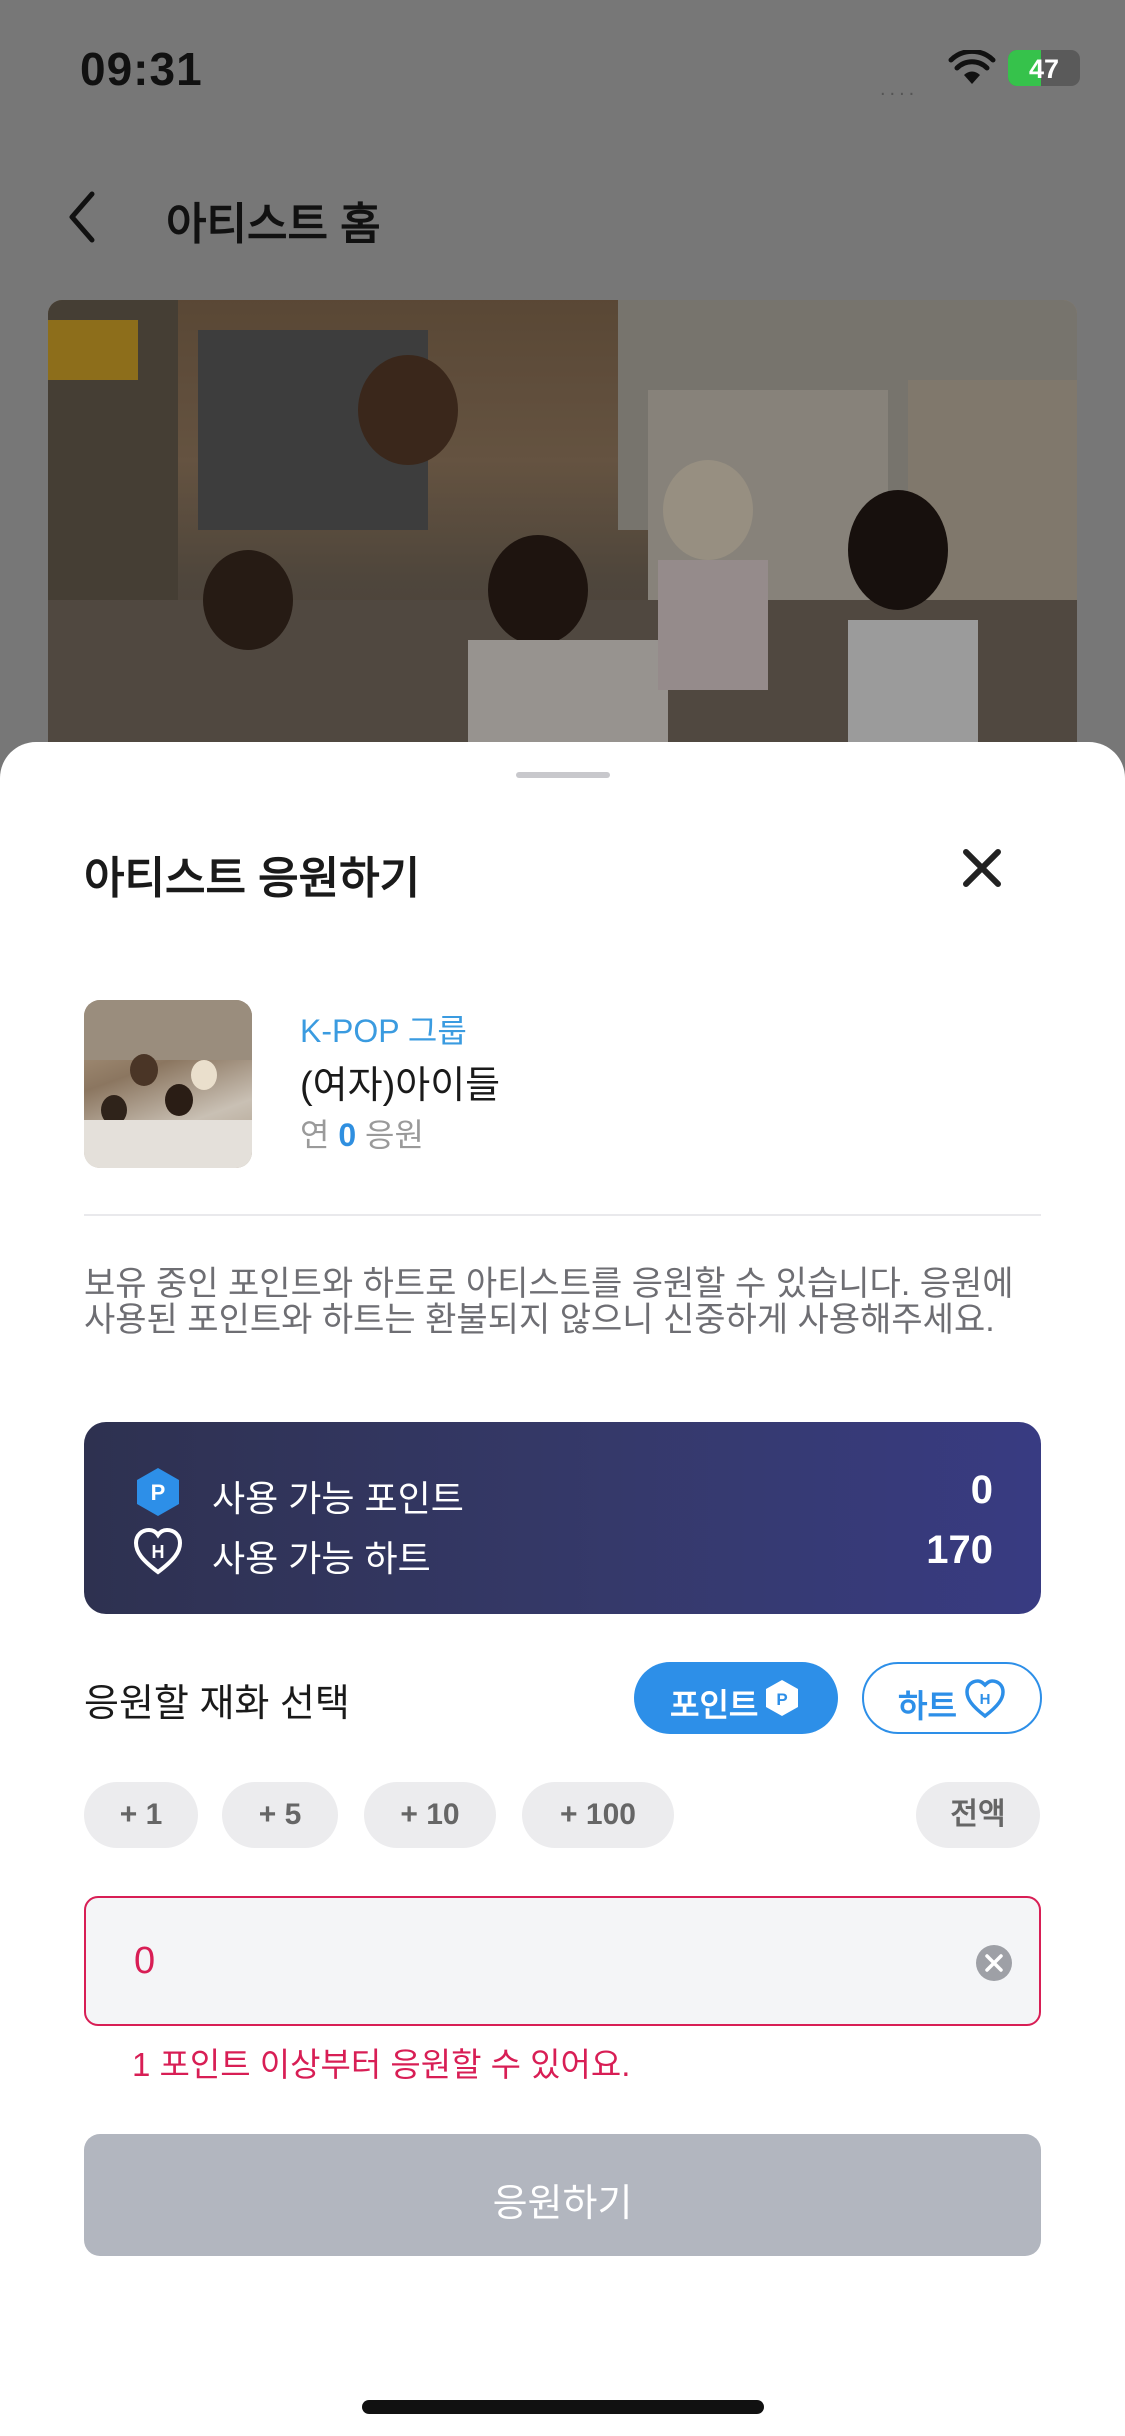  I want to click on submit-label: 응원하기, so click(562, 2204).